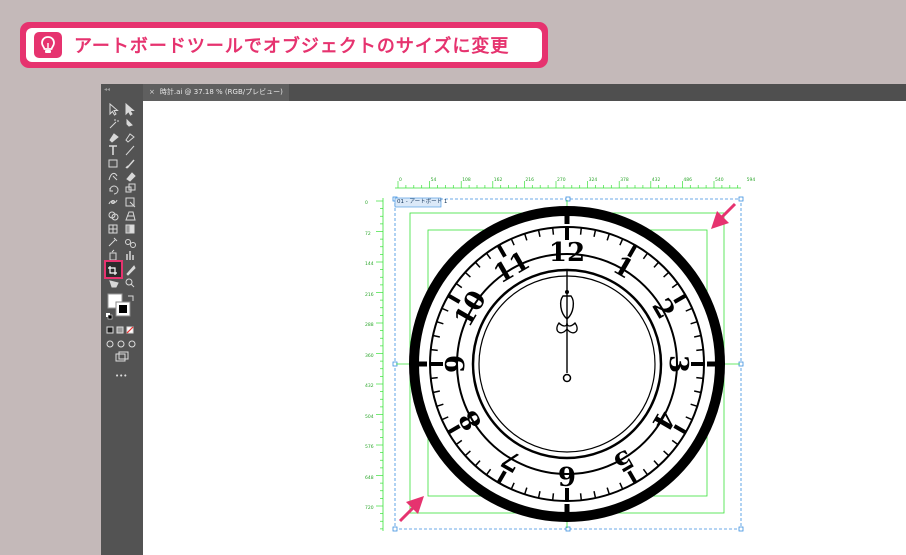 This screenshot has height=555, width=906. I want to click on hand-tool-icon, so click(114, 284).